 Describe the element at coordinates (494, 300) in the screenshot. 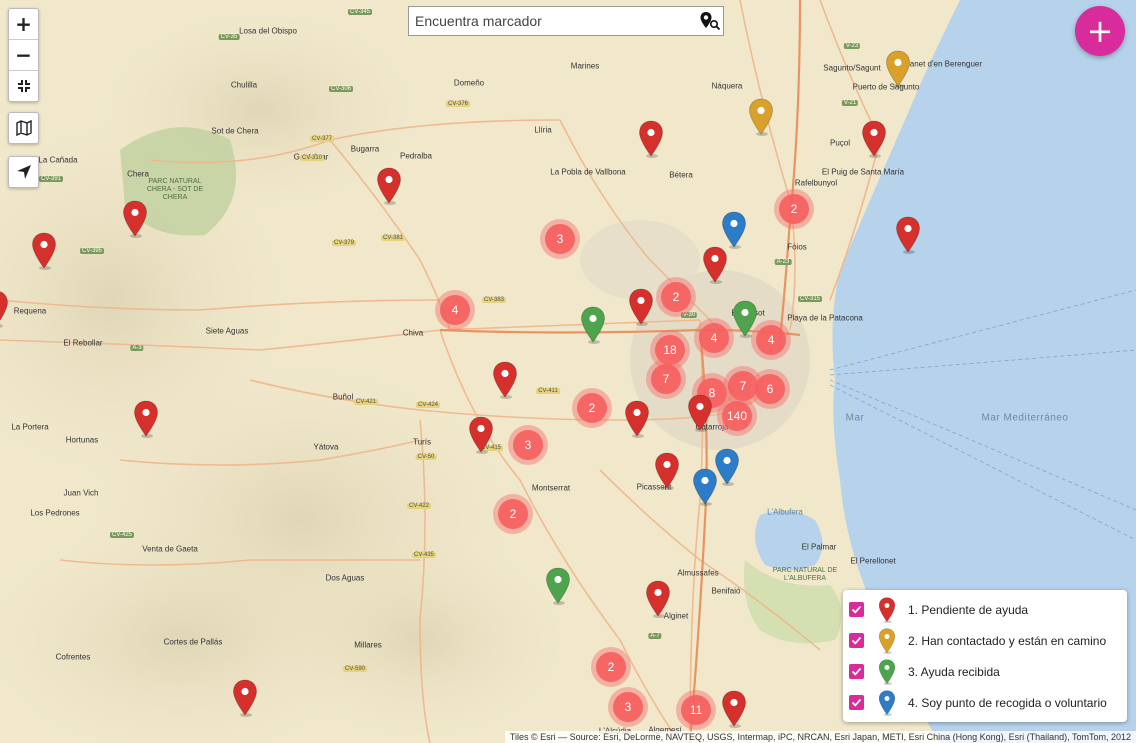

I see `road-shield: CV-383` at that location.